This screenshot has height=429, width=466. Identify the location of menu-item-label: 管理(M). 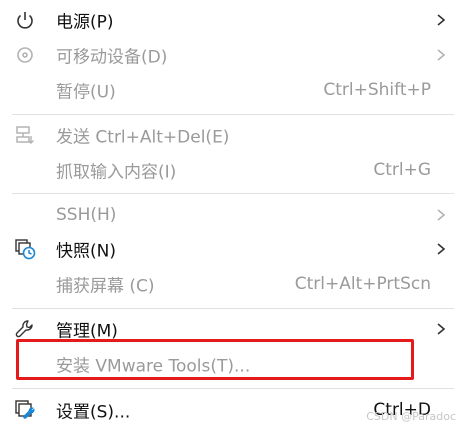
(87, 331).